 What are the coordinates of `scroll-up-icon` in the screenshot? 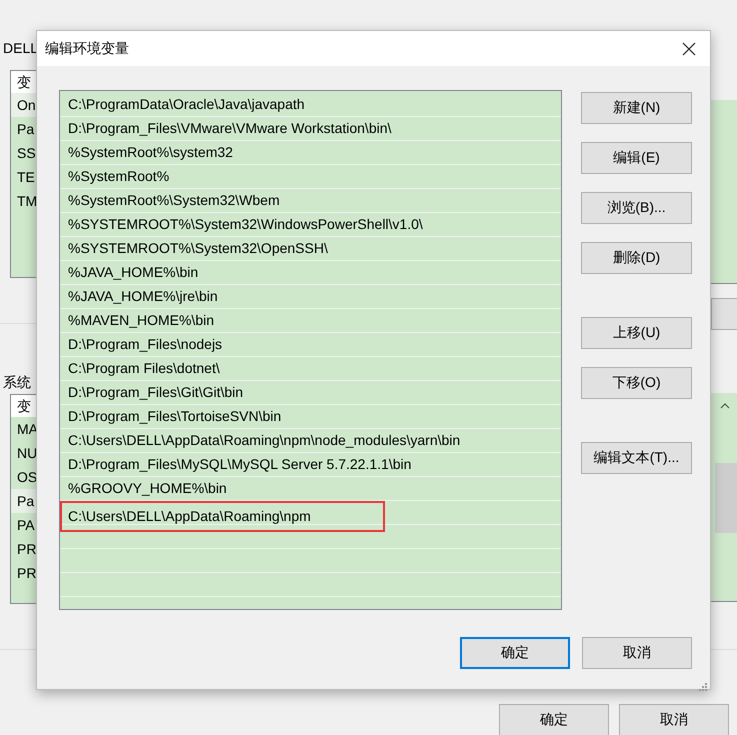 It's located at (725, 406).